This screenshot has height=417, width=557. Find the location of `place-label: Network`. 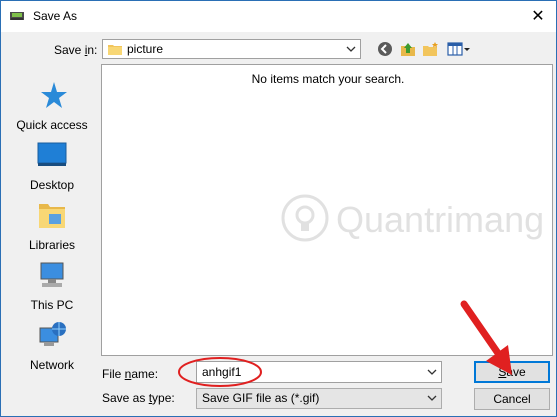

place-label: Network is located at coordinates (51, 365).